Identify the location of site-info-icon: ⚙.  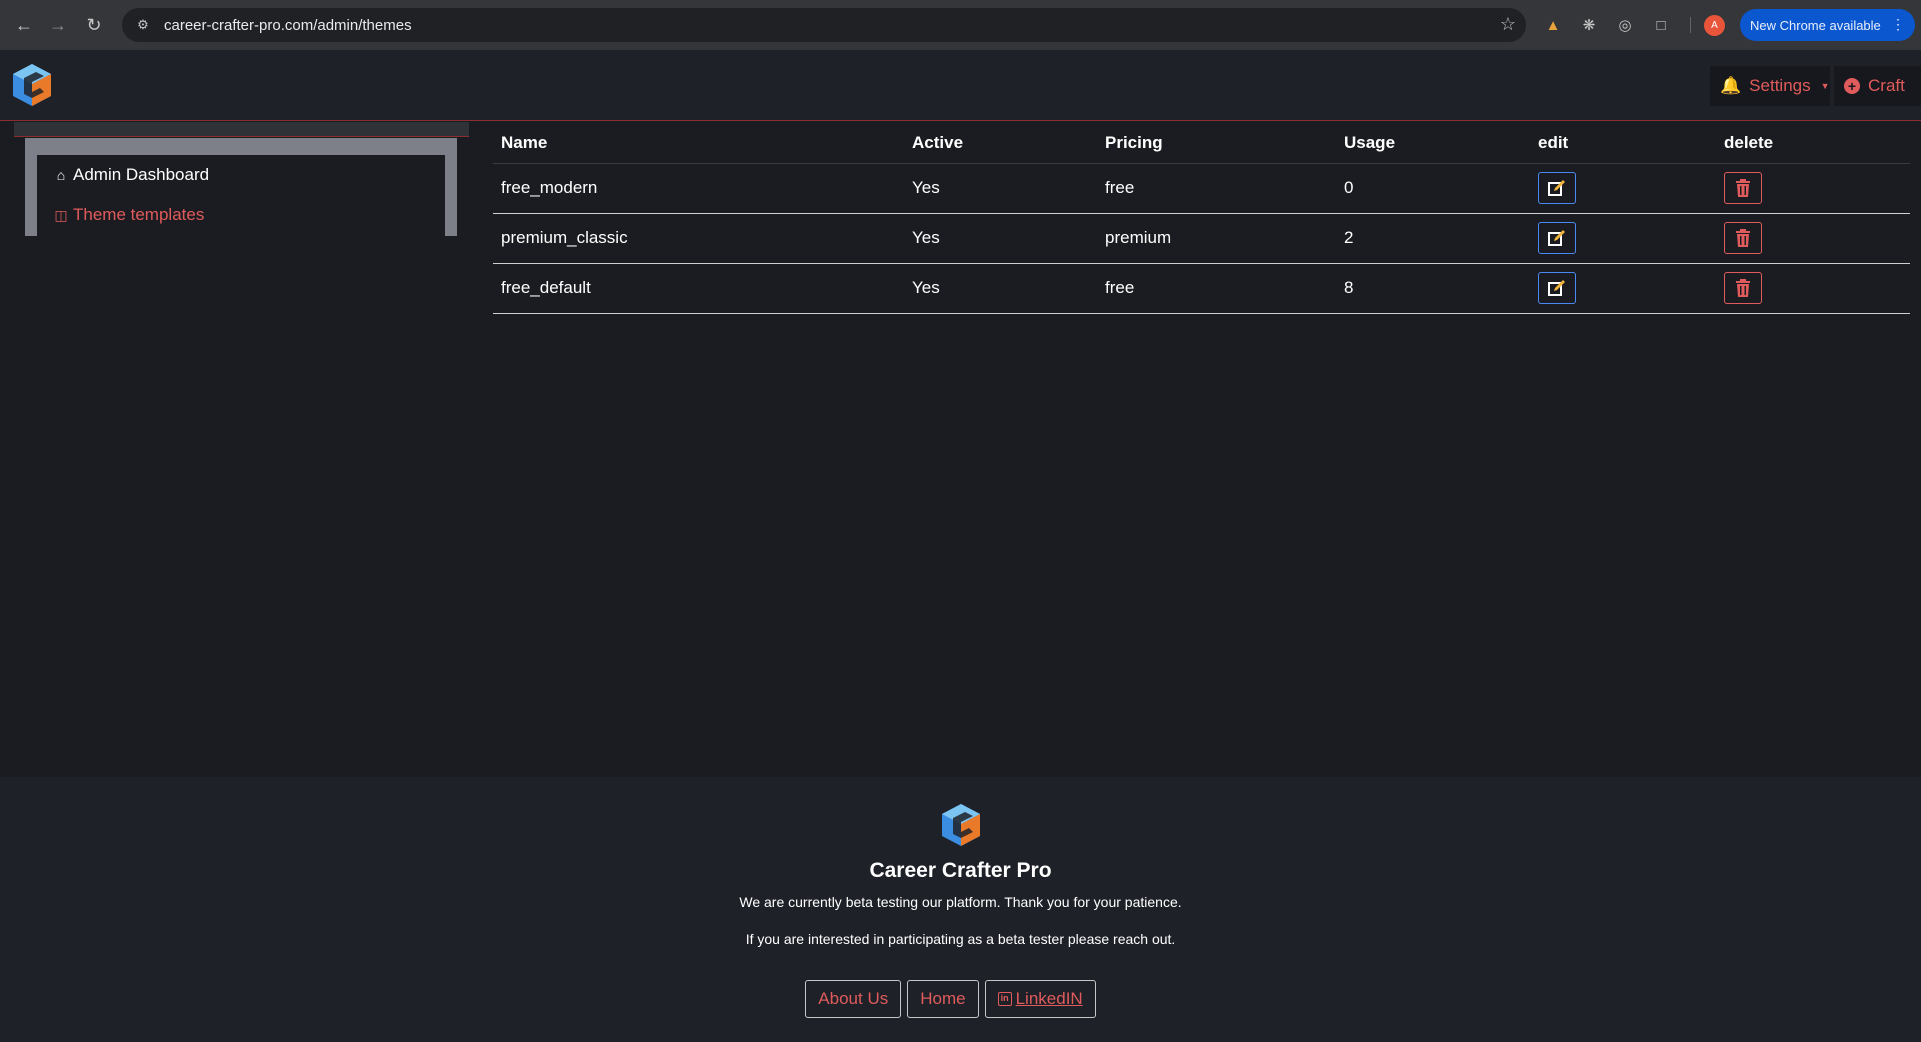
(143, 25).